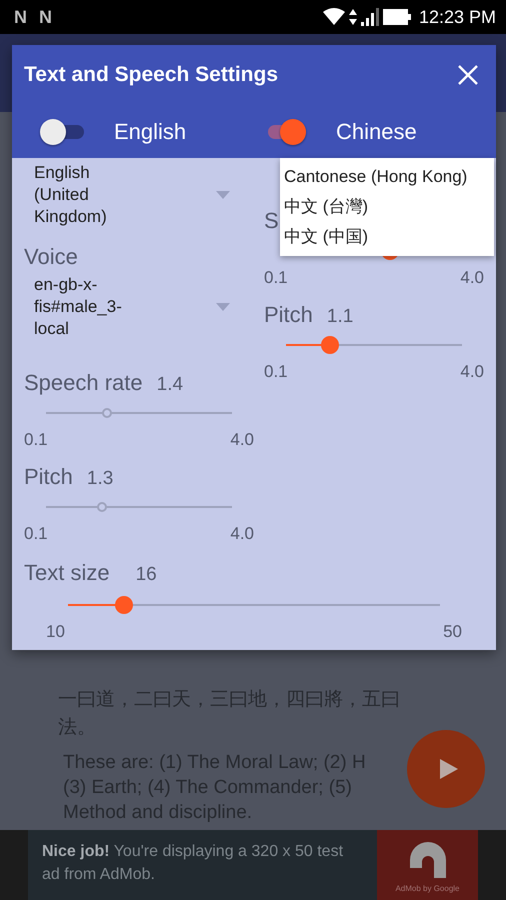  I want to click on close-icon, so click(468, 75).